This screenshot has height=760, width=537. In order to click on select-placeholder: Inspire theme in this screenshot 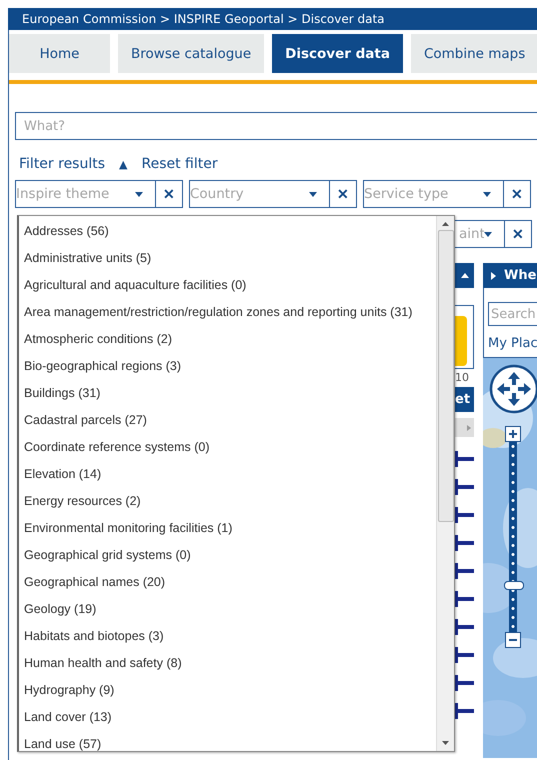, I will do `click(63, 194)`.